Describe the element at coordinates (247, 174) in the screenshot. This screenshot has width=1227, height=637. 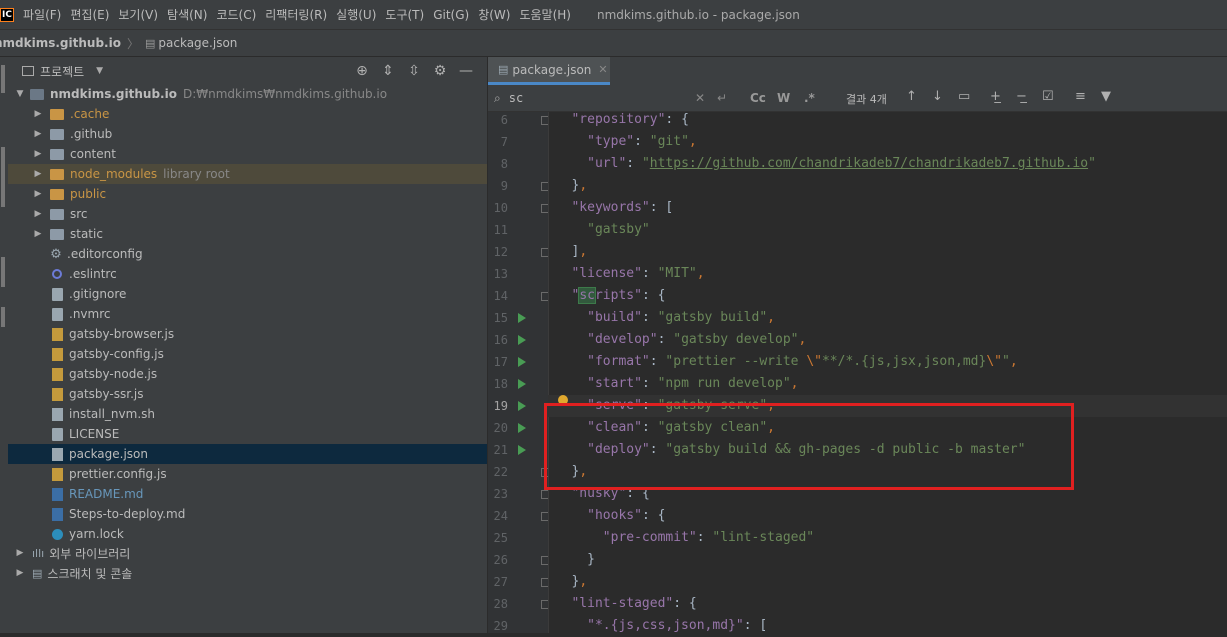
I see `tree-item-node-modules: ▶ node_modules library root` at that location.